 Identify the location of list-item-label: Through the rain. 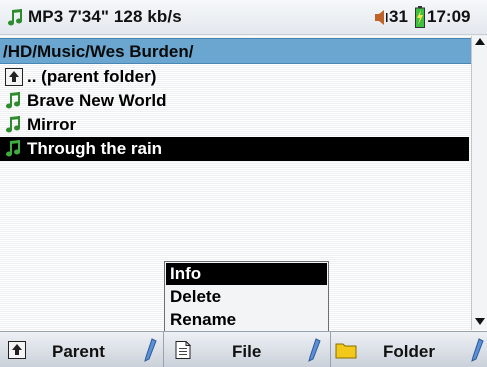
(95, 148).